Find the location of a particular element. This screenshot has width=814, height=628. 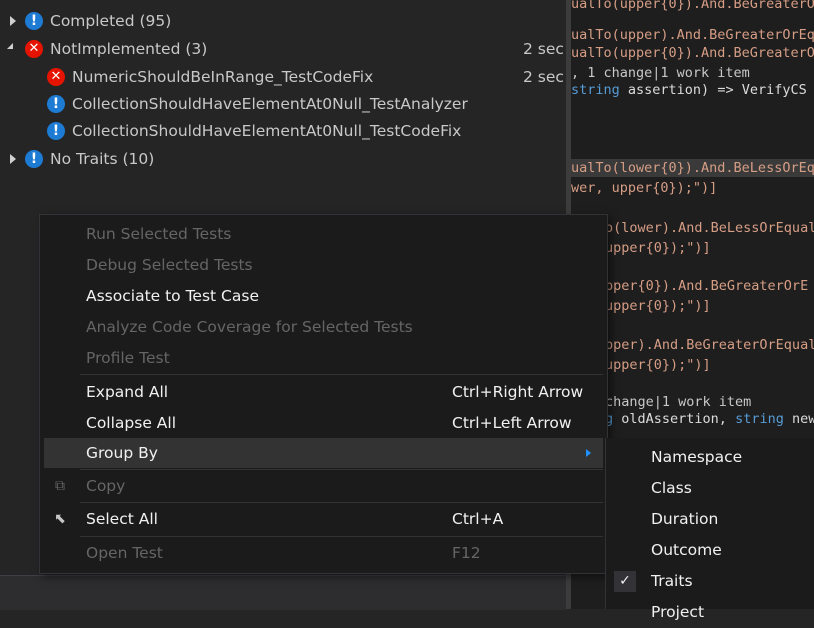

menu-item-select-all: ⬉ Select All Ctrl+A is located at coordinates (323, 519).